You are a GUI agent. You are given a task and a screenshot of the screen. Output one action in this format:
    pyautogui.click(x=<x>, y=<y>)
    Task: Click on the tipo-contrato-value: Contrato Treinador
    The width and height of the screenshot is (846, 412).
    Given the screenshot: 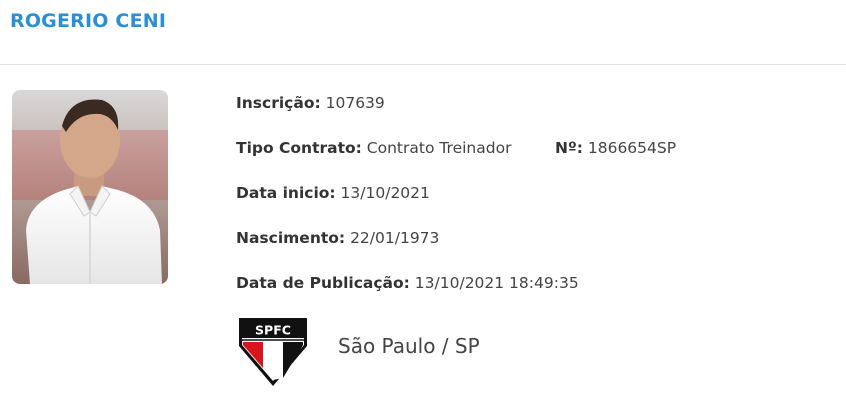 What is the action you would take?
    pyautogui.click(x=439, y=148)
    